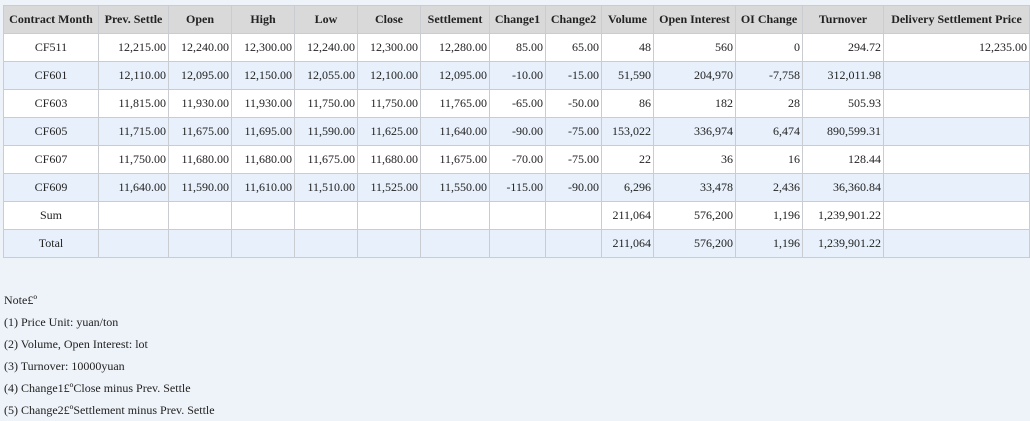  Describe the element at coordinates (843, 75) in the screenshot. I see `table-cell: 312,011.98` at that location.